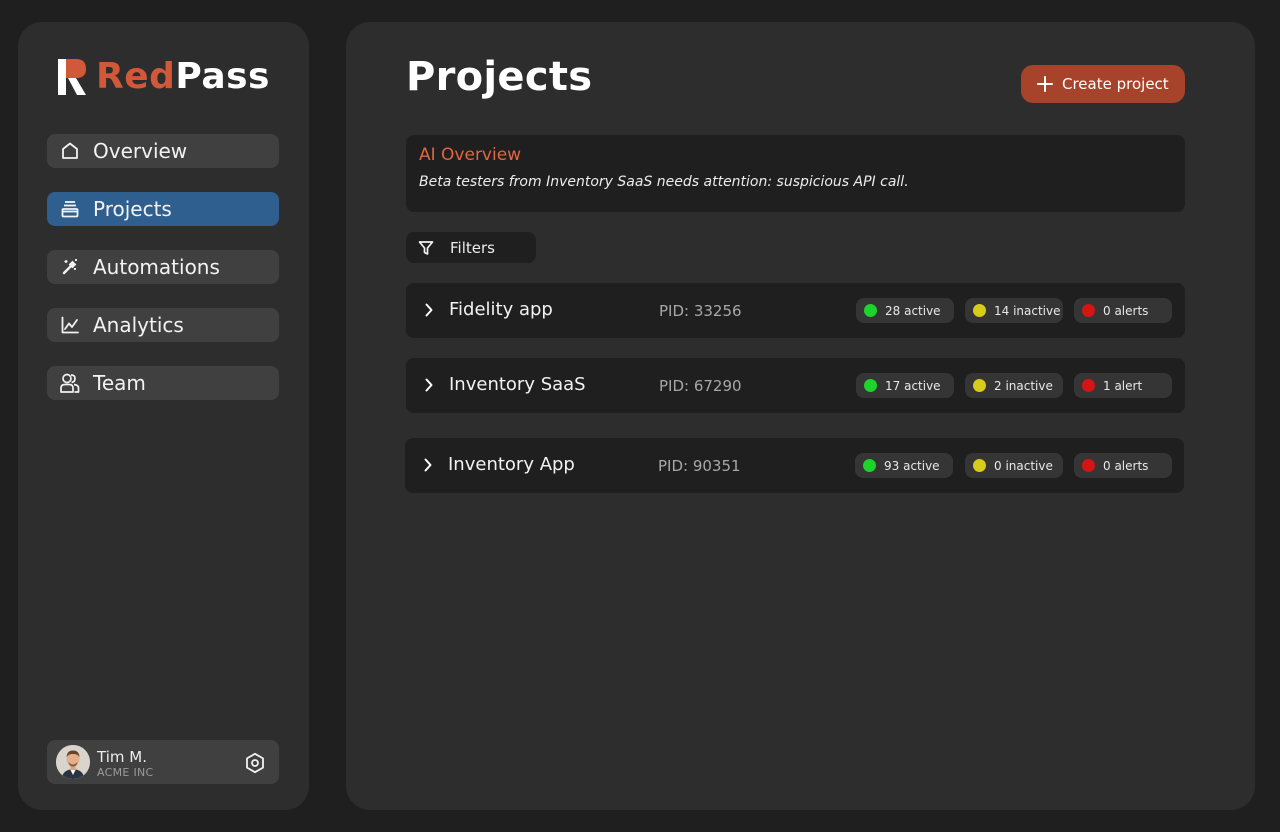  I want to click on sidebar-item-analytics: Analytics, so click(163, 325).